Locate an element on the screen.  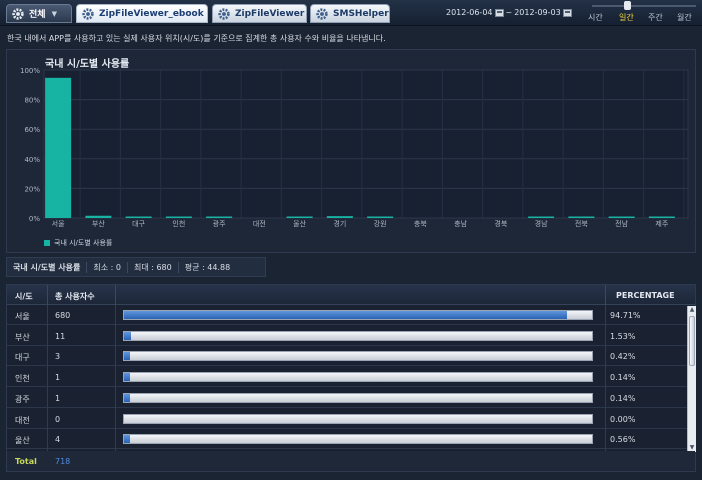
cell-percentage: 94.71% is located at coordinates (625, 315).